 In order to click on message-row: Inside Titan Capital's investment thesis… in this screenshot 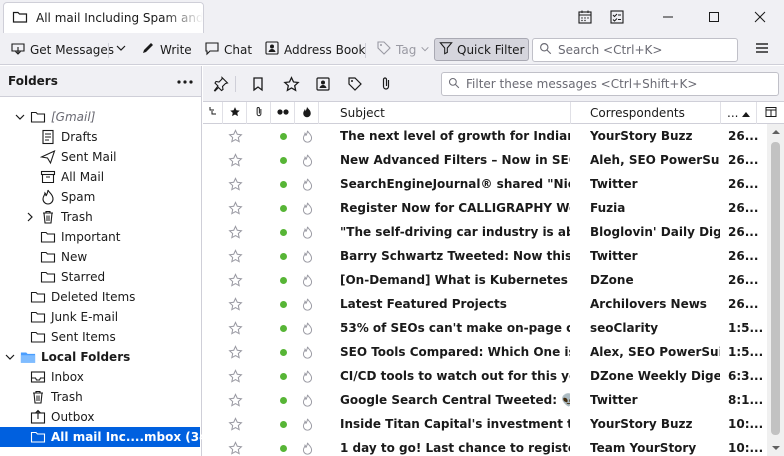, I will do `click(485, 424)`.